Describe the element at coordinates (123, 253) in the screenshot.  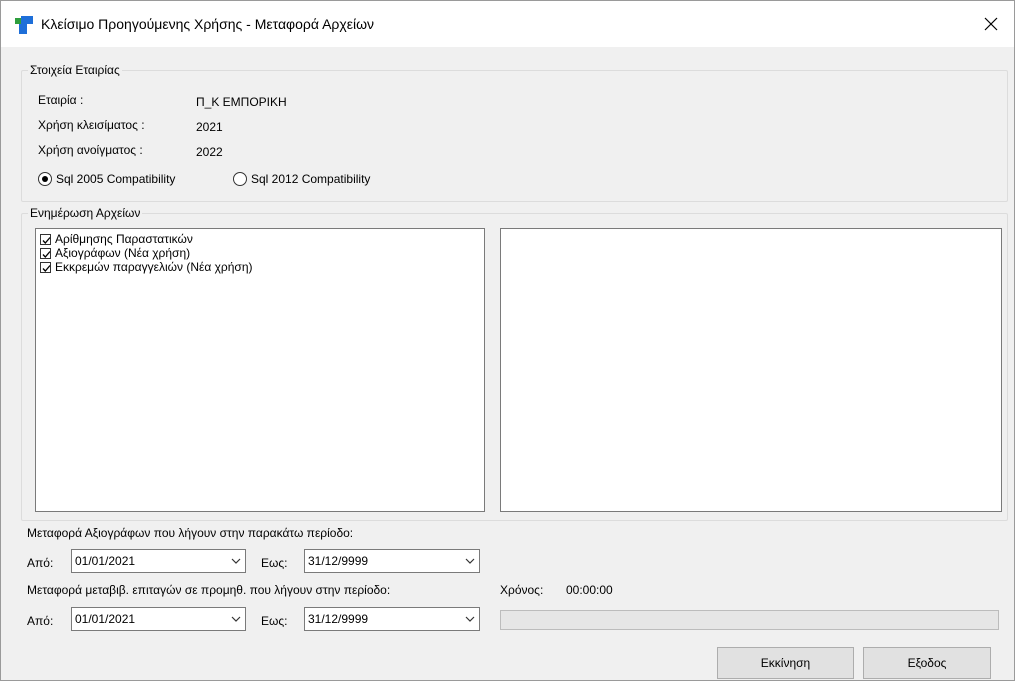
I see `checklist-item-label: Αξιογράφων (Νέα χρήση)` at that location.